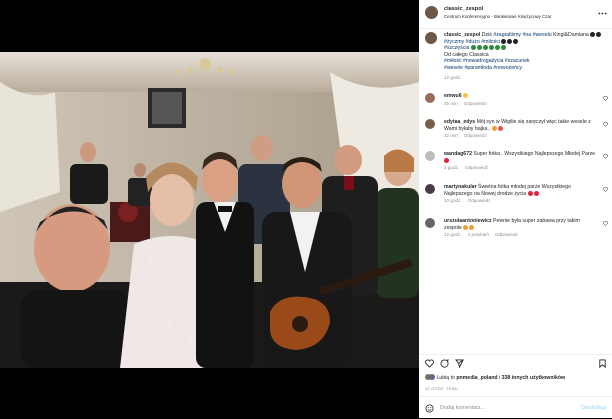  What do you see at coordinates (453, 201) in the screenshot?
I see `comment-time: 10 godz.` at bounding box center [453, 201].